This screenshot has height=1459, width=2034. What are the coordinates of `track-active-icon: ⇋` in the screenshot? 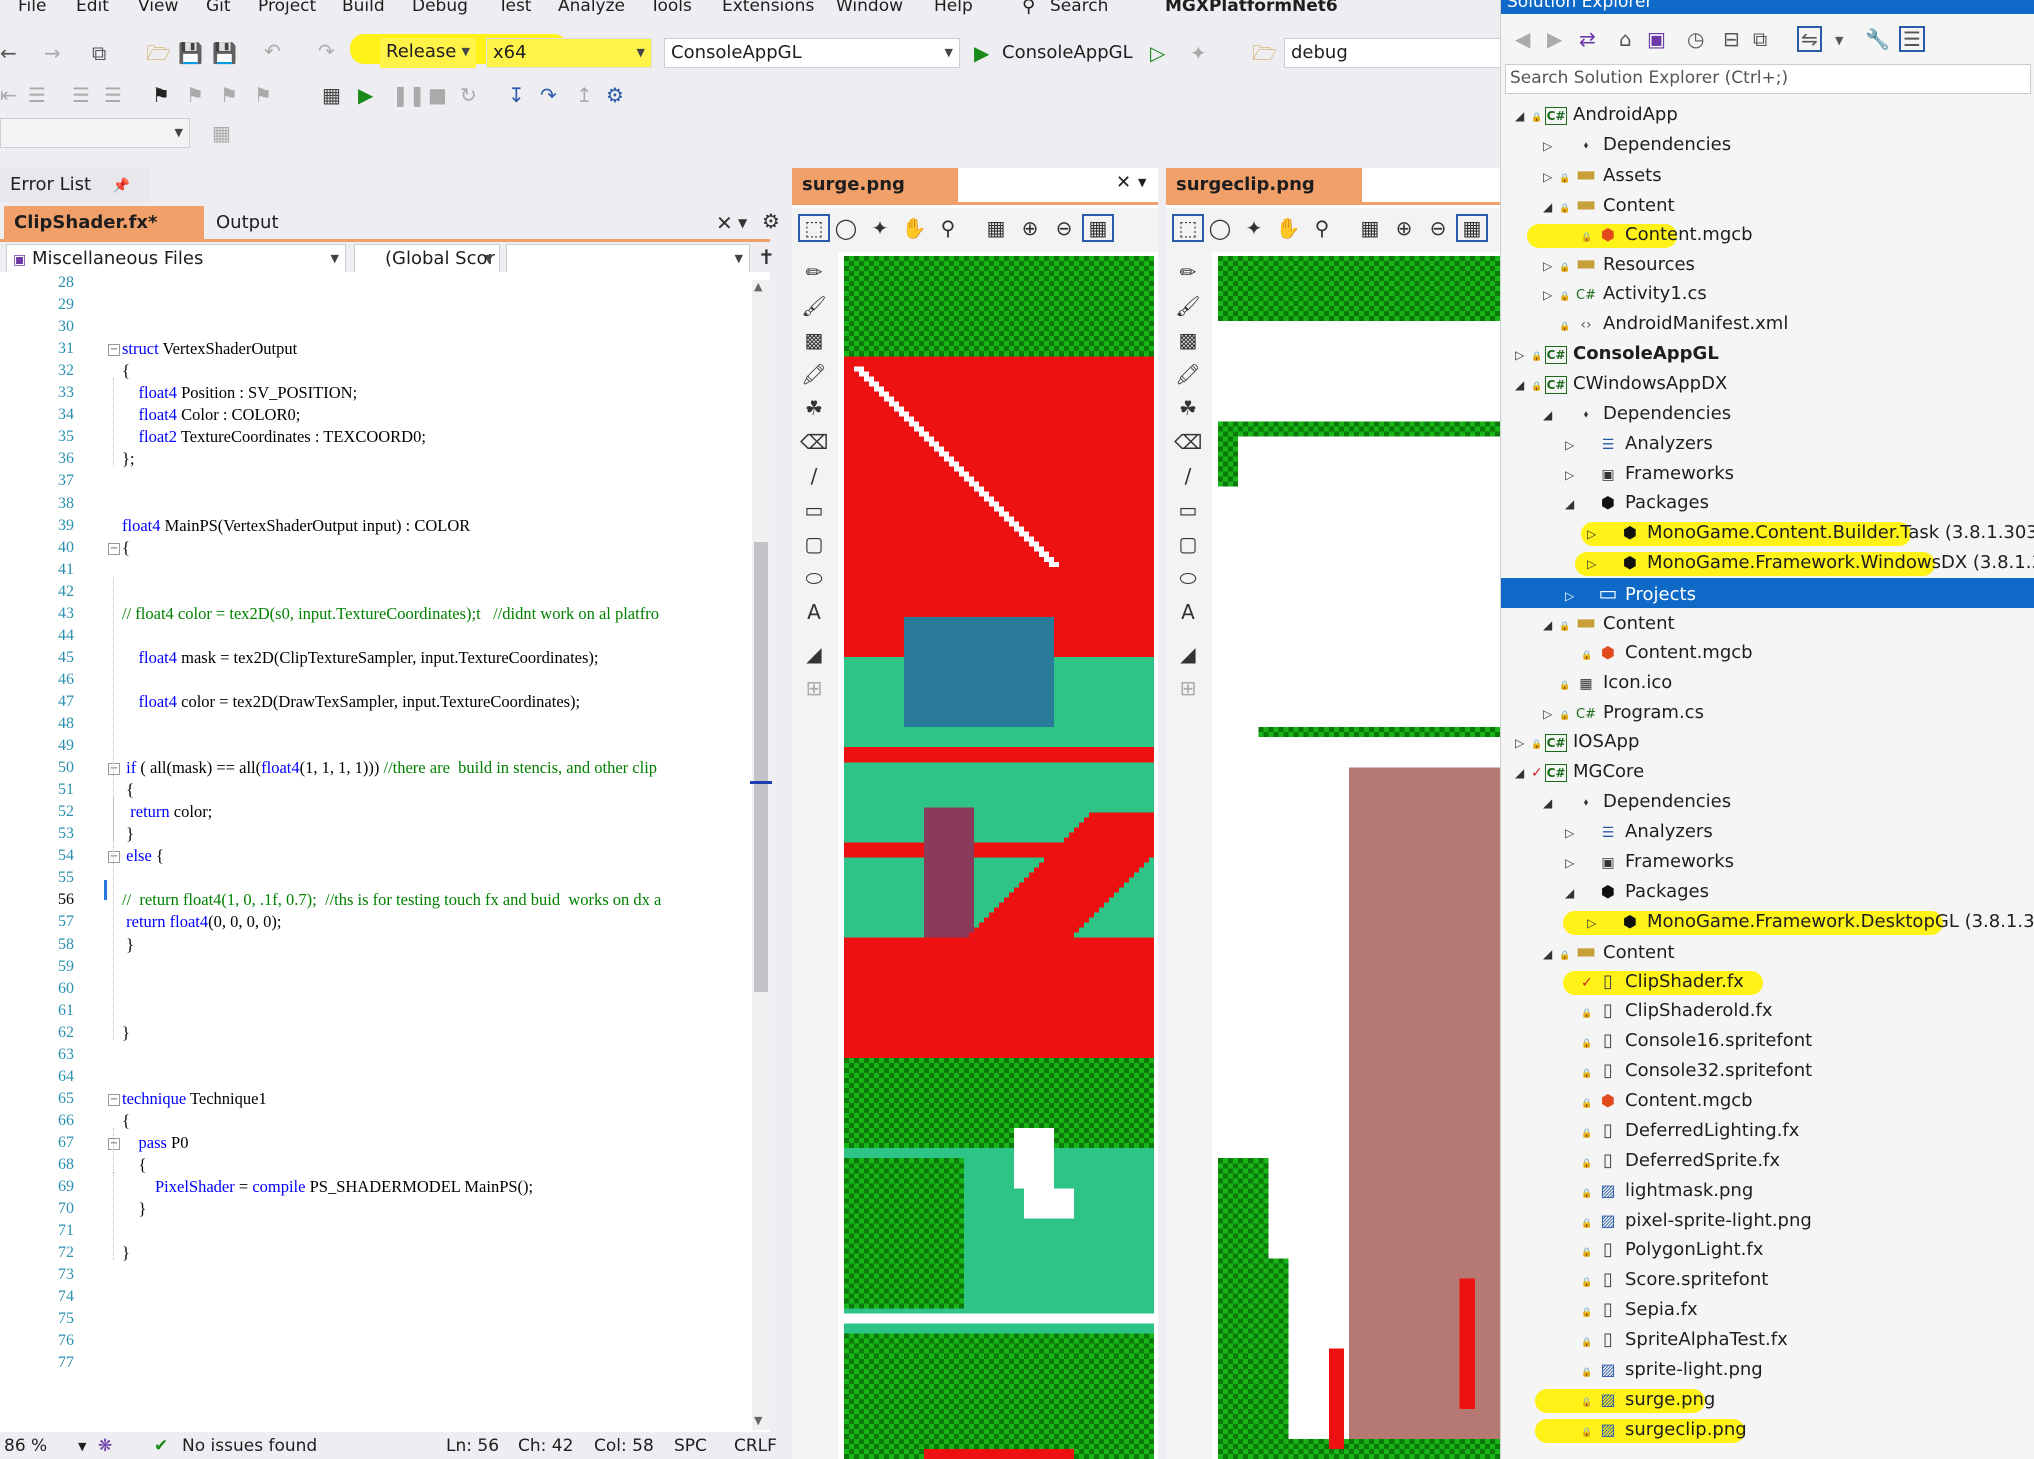 It's located at (1809, 39).